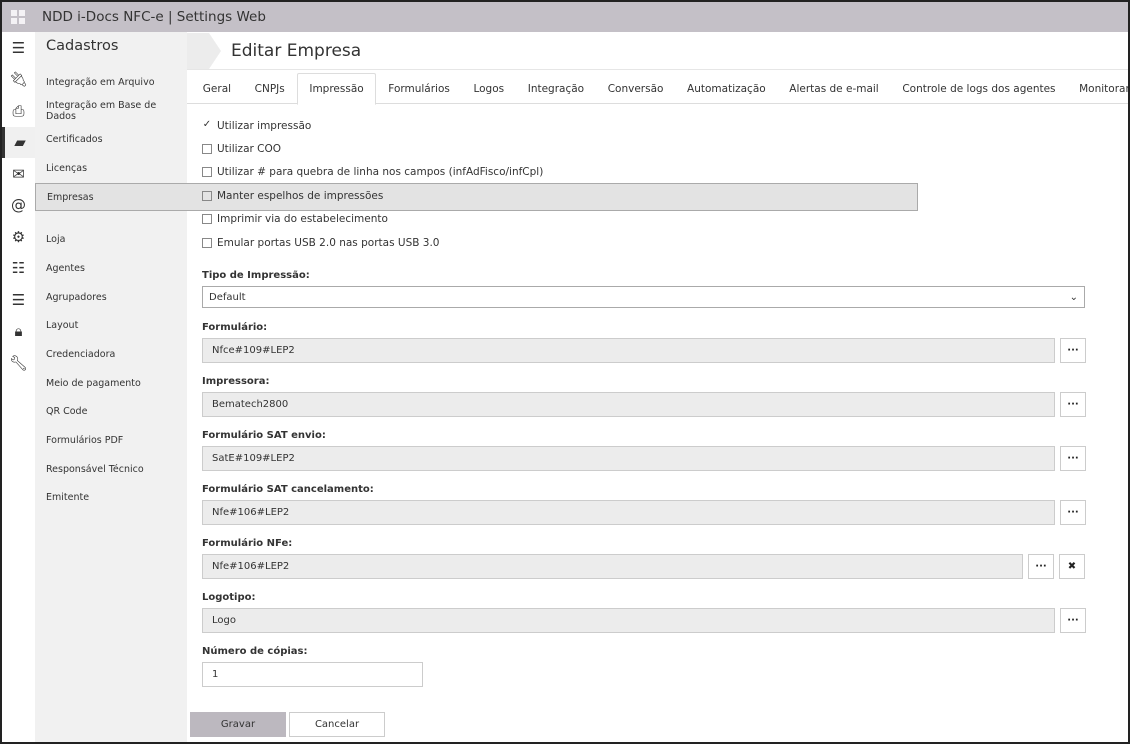 Image resolution: width=1130 pixels, height=744 pixels. What do you see at coordinates (255, 652) in the screenshot?
I see `copies-label: Número de cópias:` at bounding box center [255, 652].